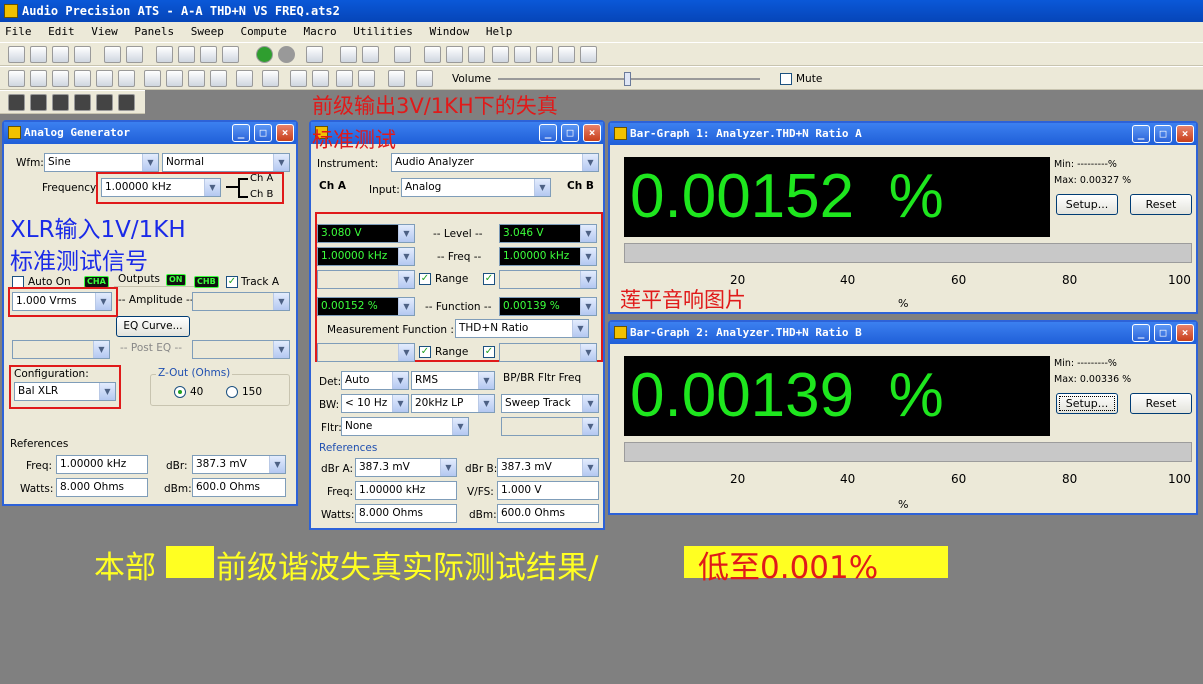 The height and width of the screenshot is (684, 1203). I want to click on dbra-select: 387.3 mV ▼, so click(406, 467).